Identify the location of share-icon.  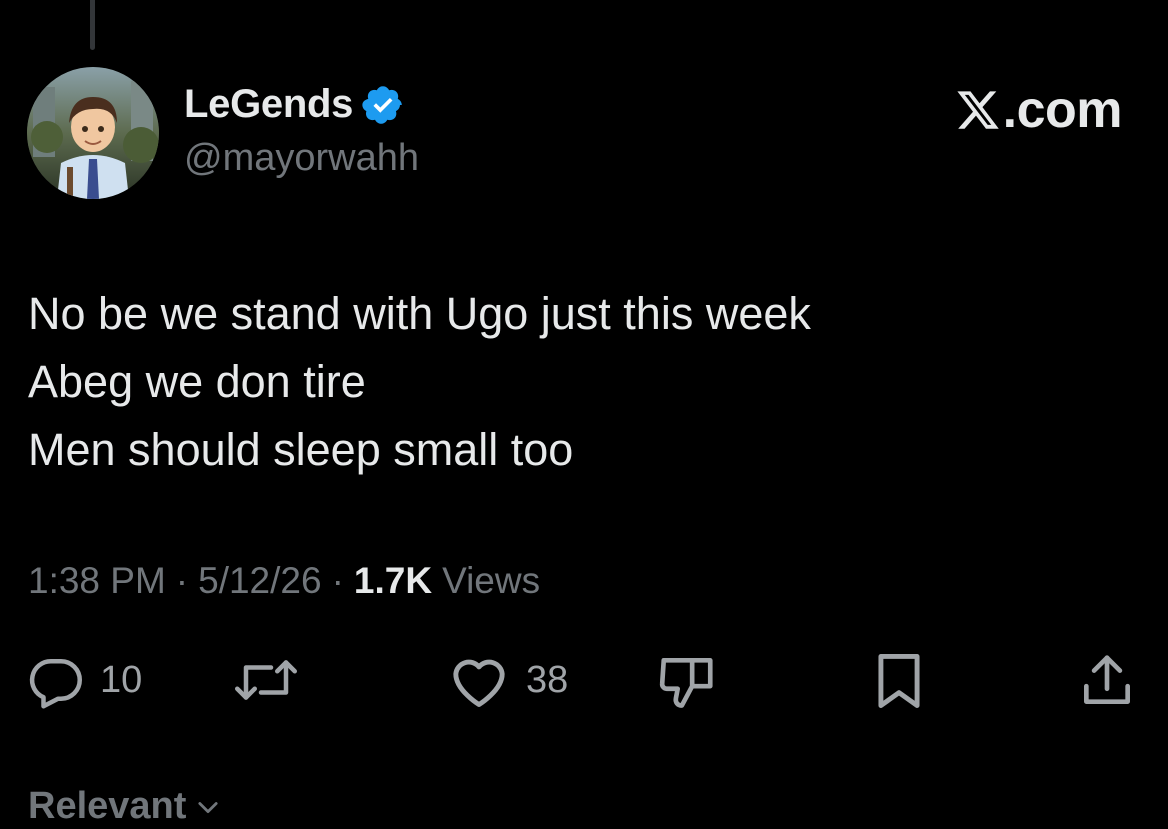
(1107, 679).